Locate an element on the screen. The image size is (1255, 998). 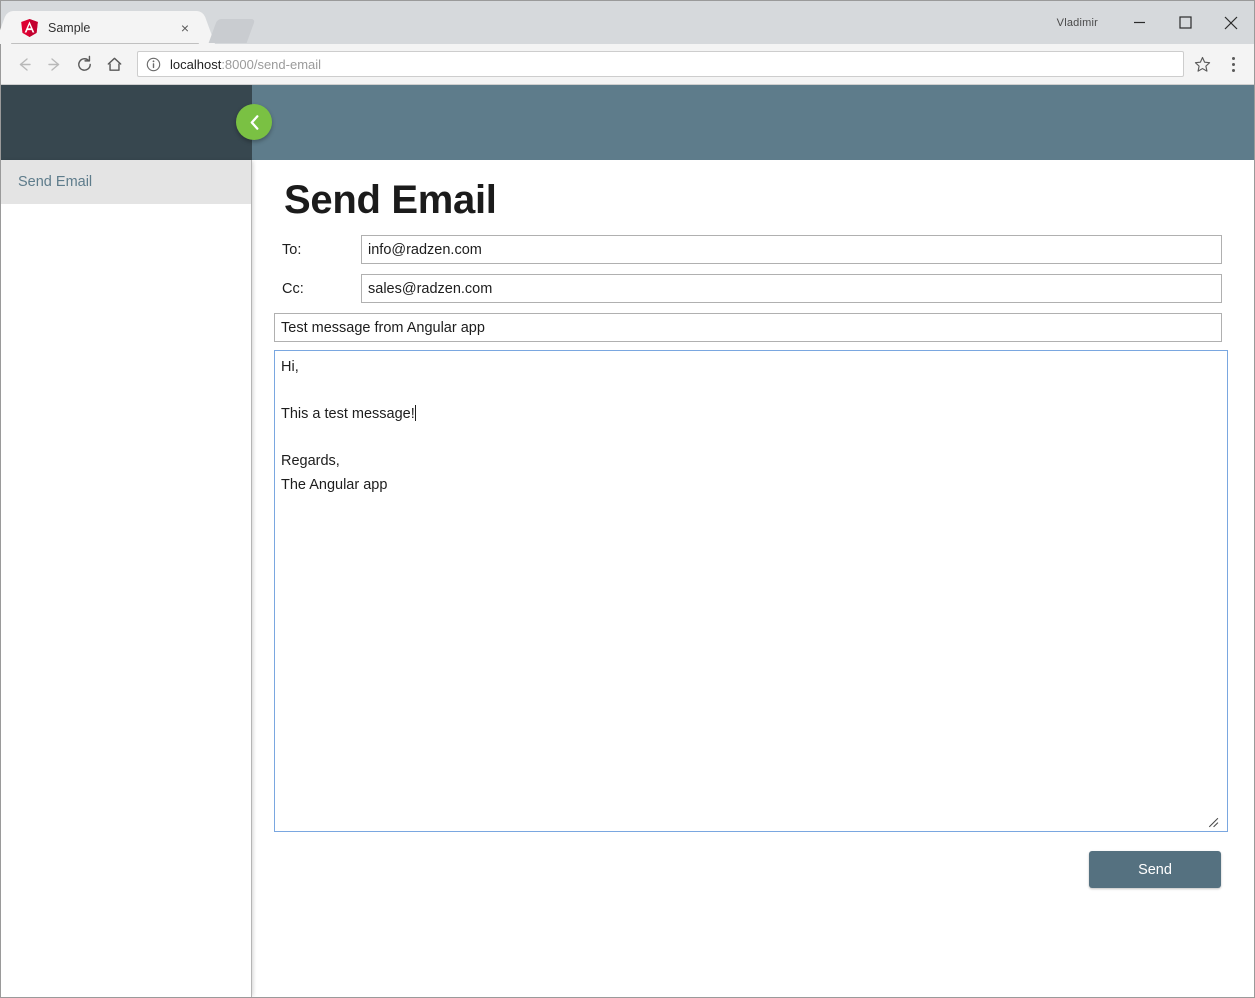
cc-label: Cc: is located at coordinates (293, 288).